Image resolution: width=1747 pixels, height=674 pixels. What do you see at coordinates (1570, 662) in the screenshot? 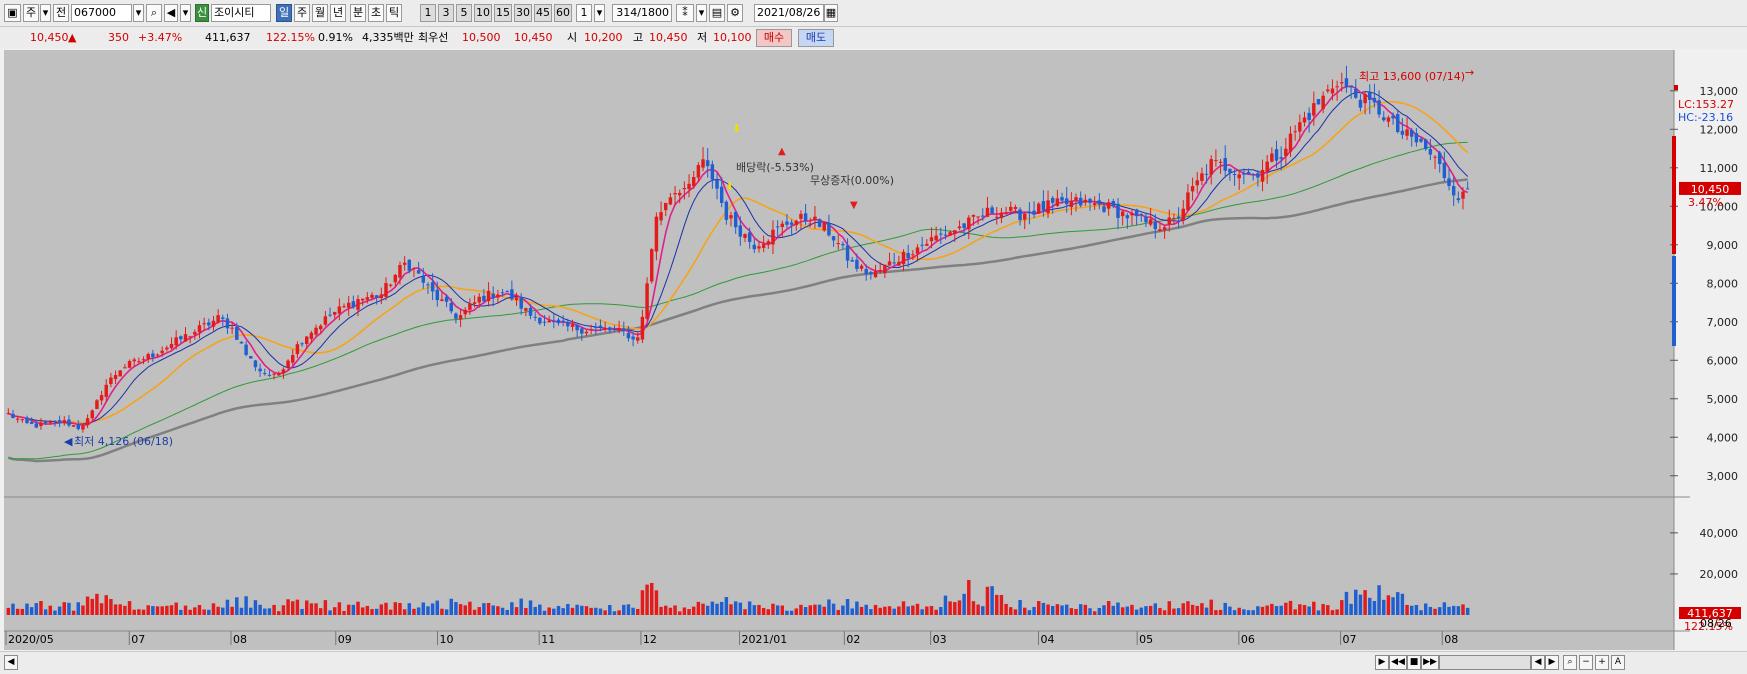
I see `zoom-icon: ⌕` at bounding box center [1570, 662].